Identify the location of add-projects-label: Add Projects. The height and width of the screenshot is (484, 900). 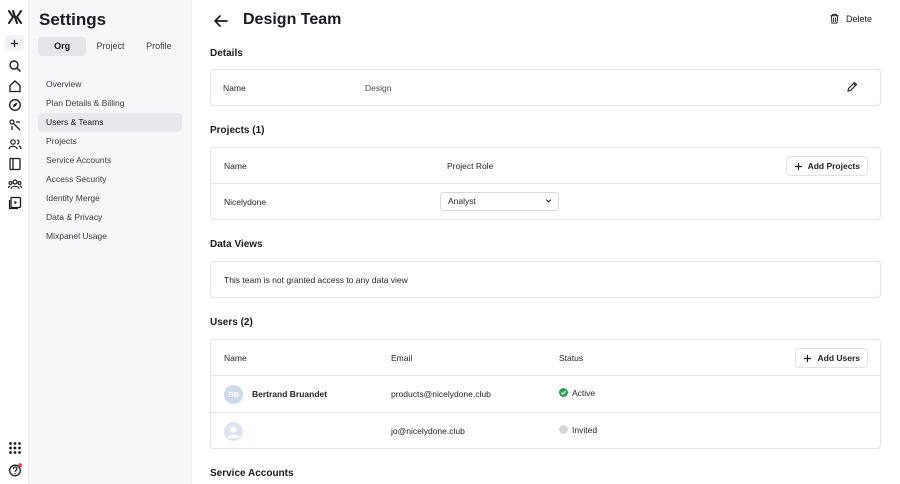
(833, 166).